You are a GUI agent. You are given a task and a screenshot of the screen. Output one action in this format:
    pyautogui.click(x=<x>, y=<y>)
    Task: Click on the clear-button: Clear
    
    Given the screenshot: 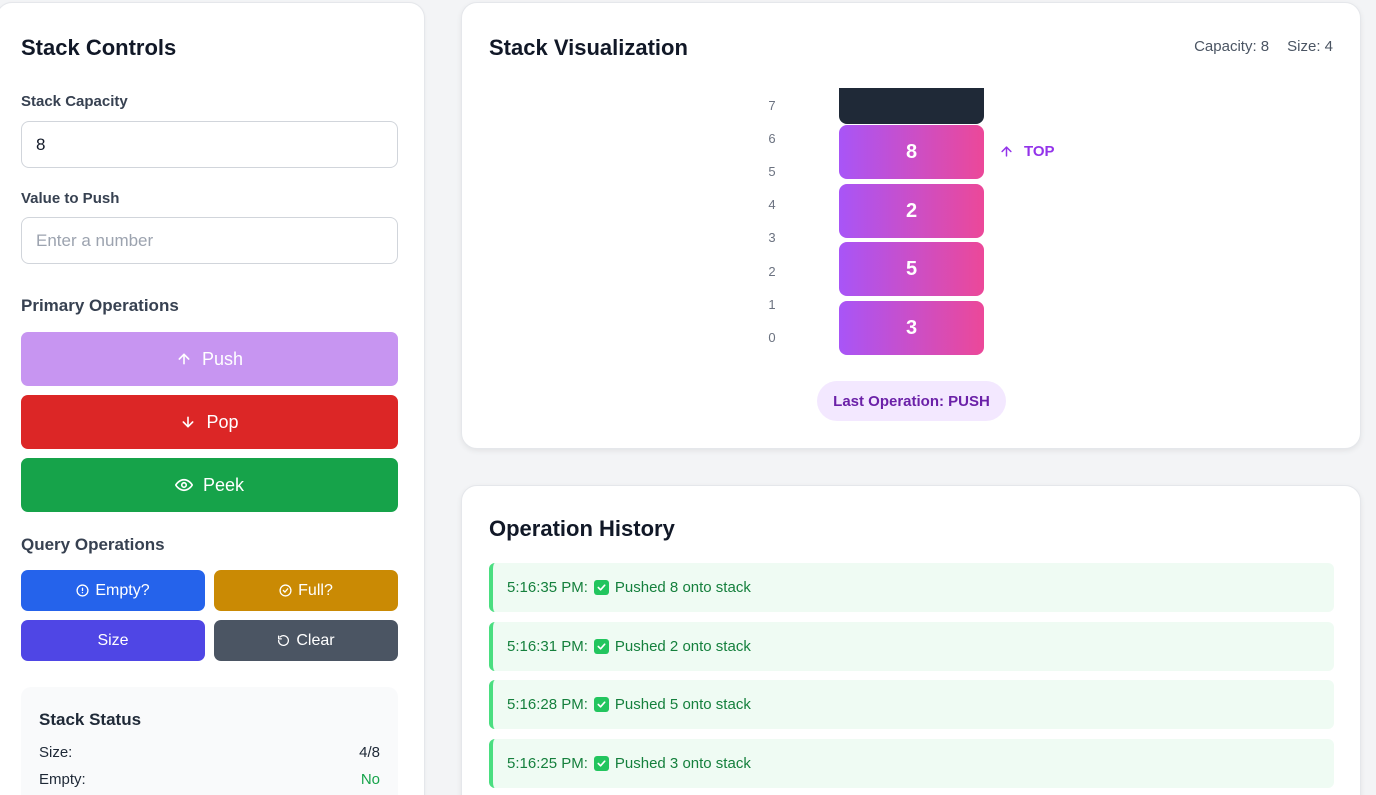 What is the action you would take?
    pyautogui.click(x=306, y=640)
    